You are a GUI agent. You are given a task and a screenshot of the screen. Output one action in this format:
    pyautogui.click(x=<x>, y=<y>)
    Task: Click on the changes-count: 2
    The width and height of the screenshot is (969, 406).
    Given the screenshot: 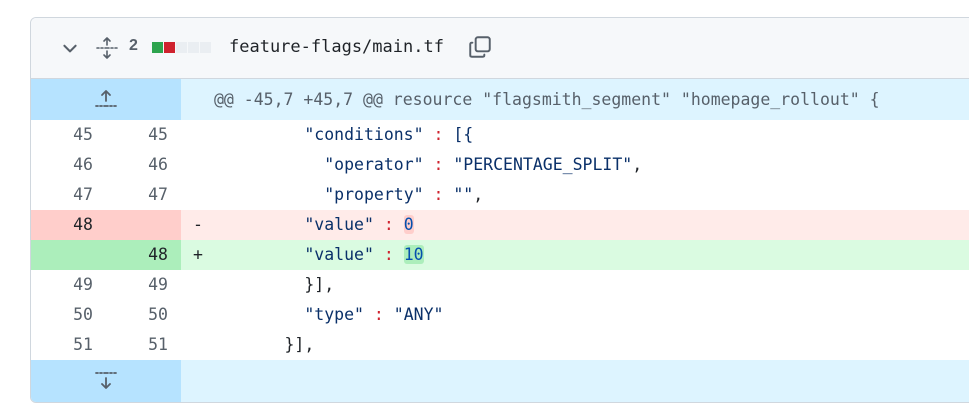 What is the action you would take?
    pyautogui.click(x=133, y=45)
    